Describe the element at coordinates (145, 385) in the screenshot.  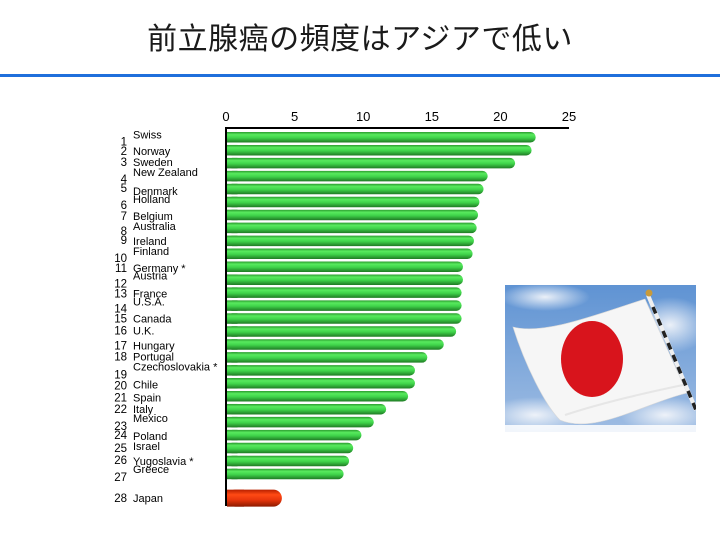
I see `country-label: Chile` at that location.